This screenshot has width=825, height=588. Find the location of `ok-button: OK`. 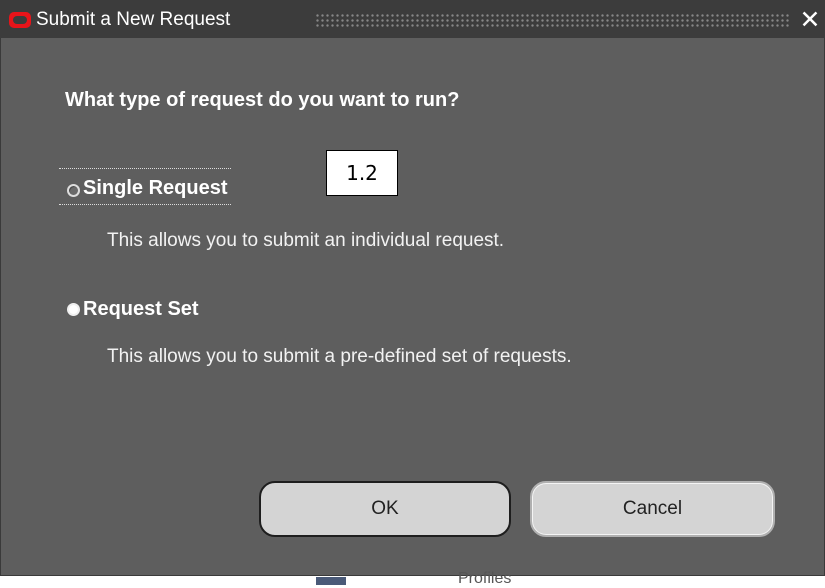

ok-button: OK is located at coordinates (385, 509).